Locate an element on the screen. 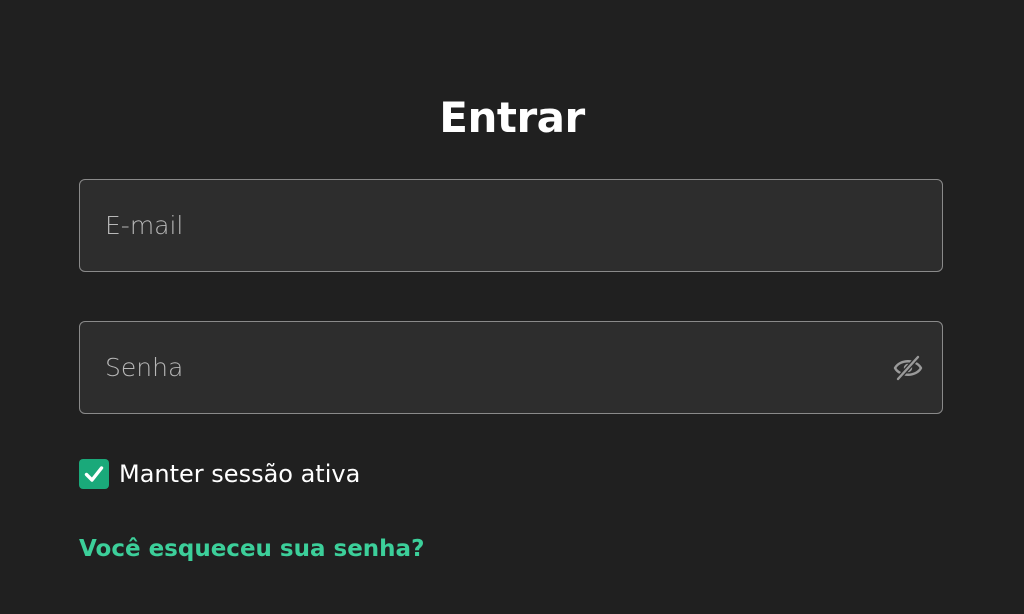  password-input is located at coordinates (511, 367).